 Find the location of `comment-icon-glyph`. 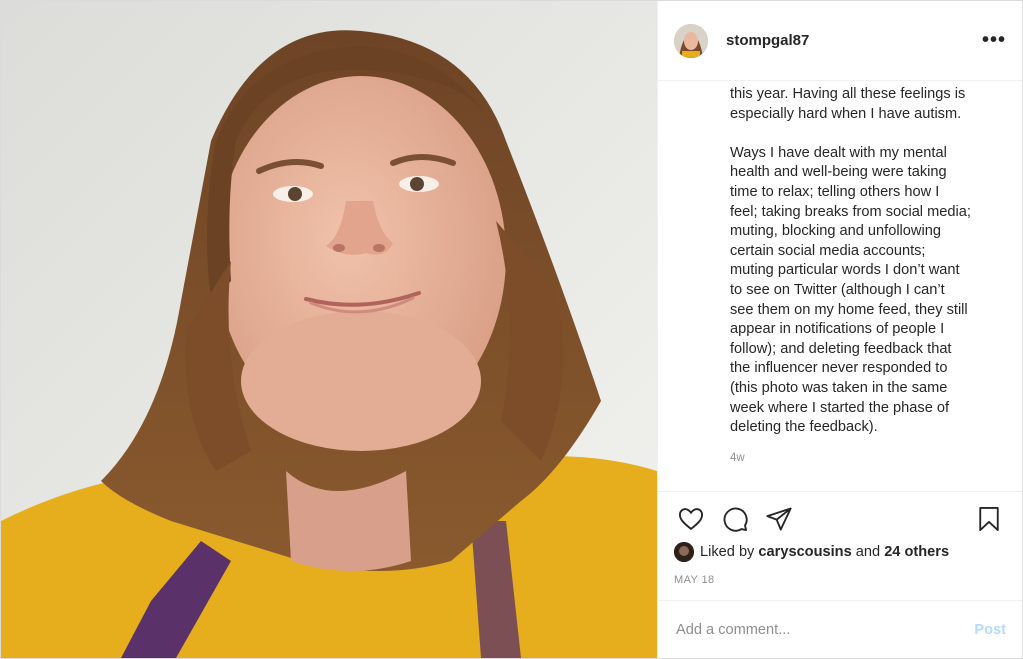

comment-icon-glyph is located at coordinates (735, 519).